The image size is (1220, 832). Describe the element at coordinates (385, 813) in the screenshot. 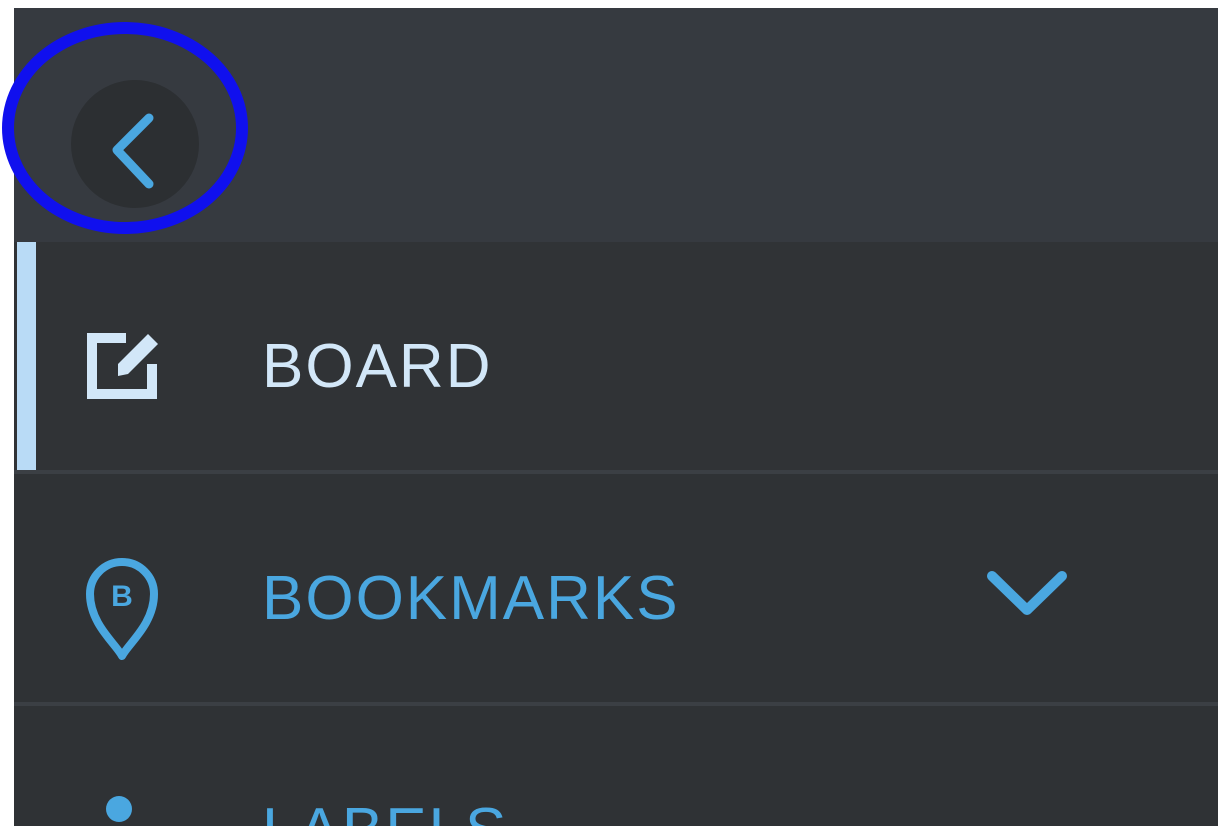

I see `nav-item-label: LABELS` at that location.